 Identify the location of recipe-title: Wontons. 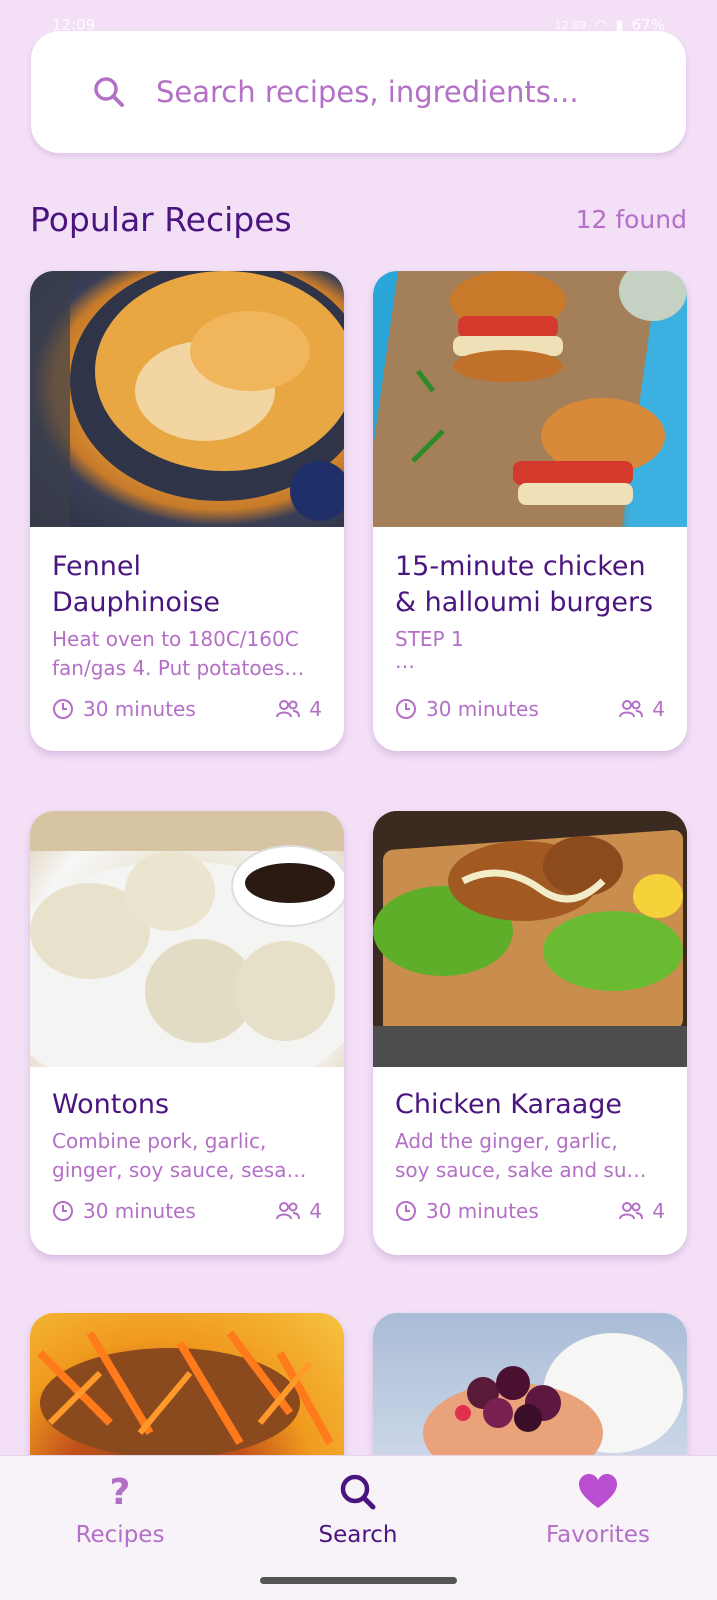
(111, 1104).